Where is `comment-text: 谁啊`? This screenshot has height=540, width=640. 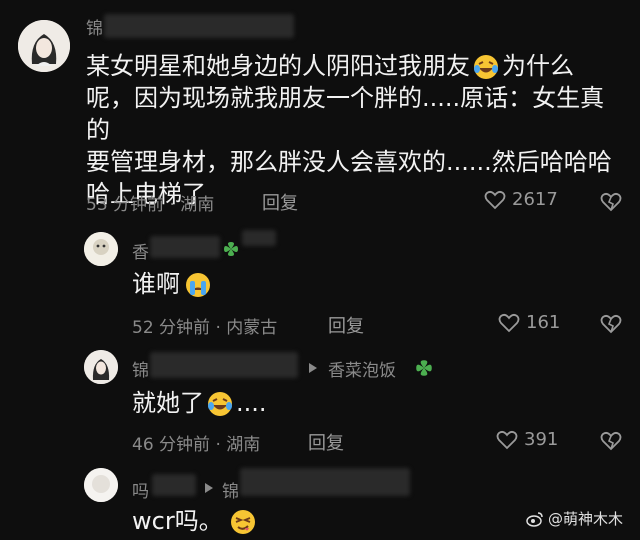
comment-text: 谁啊 is located at coordinates (172, 284).